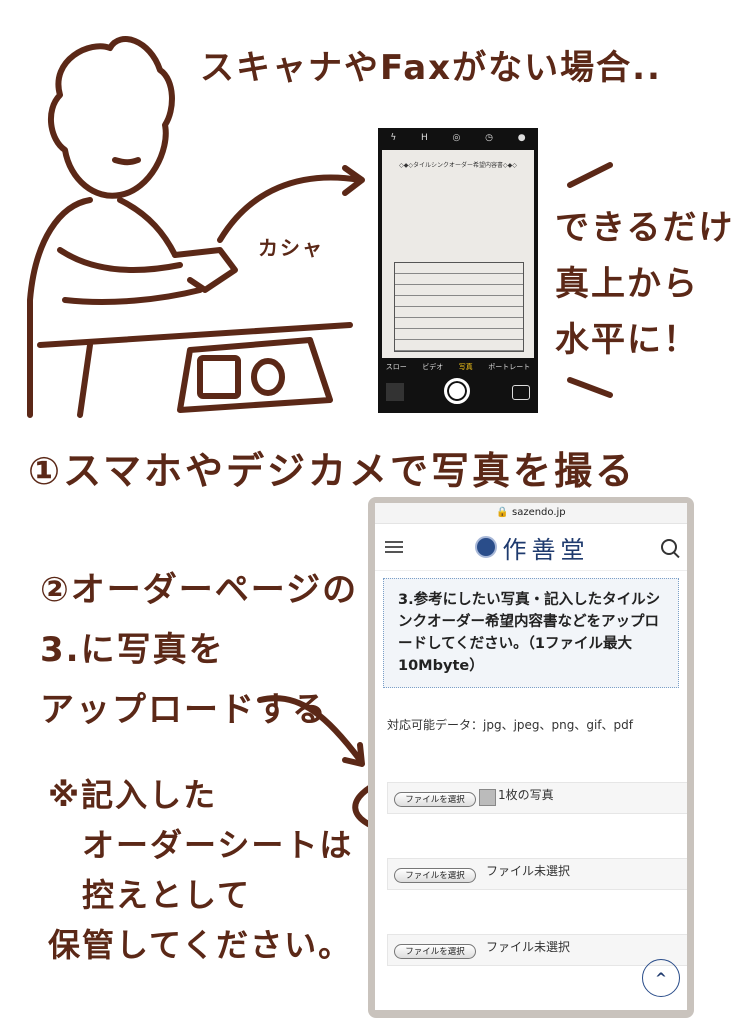  Describe the element at coordinates (201, 870) in the screenshot. I see `note: ※記入した オーダーシートは 控えとして 保管してください。` at that location.